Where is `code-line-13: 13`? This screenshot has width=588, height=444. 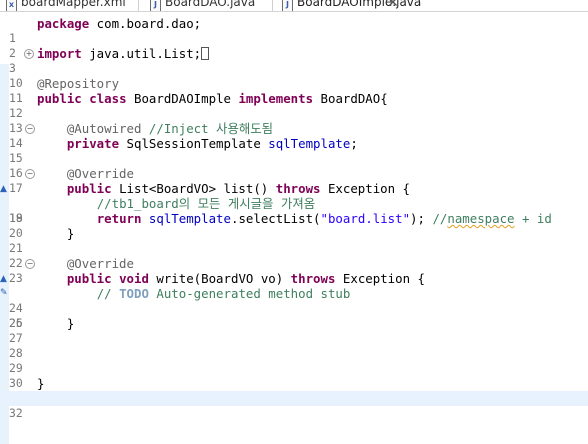
code-line-13: 13 is located at coordinates (294, 120).